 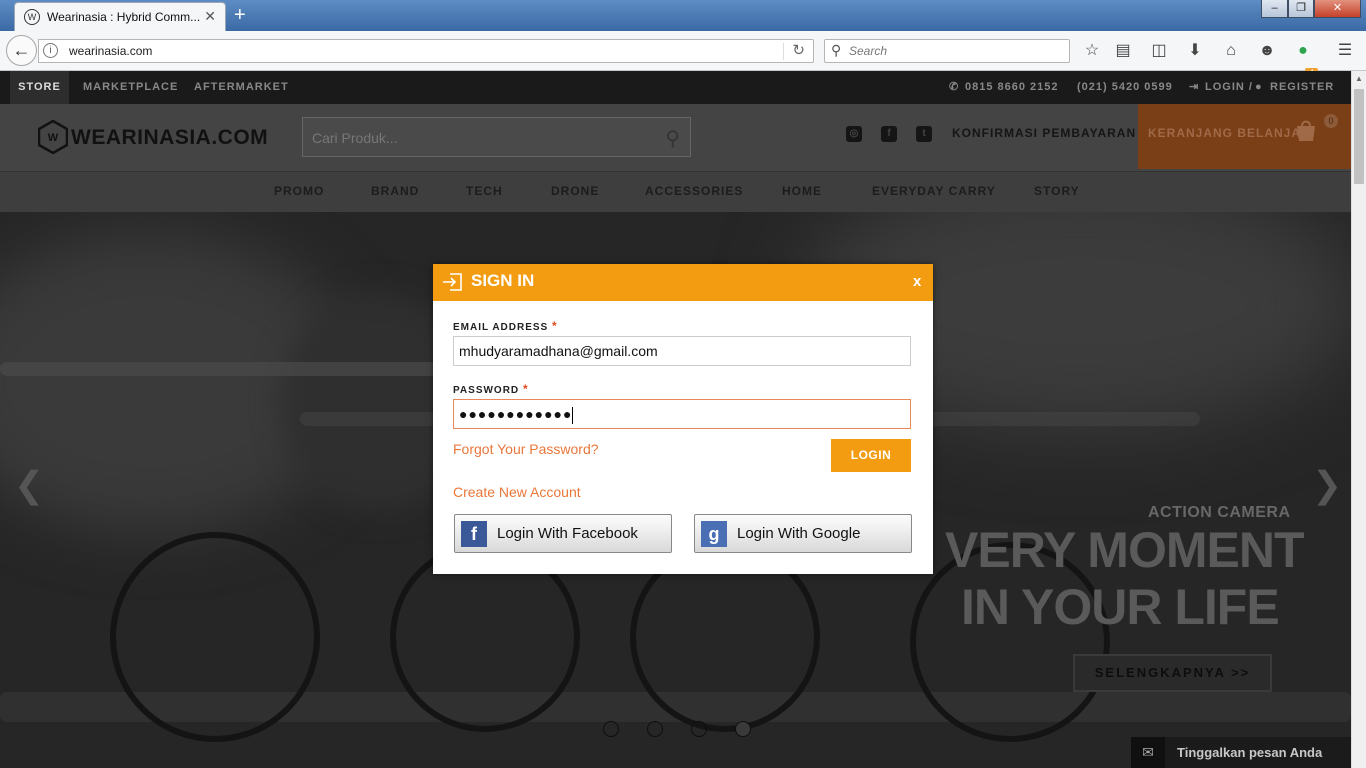 What do you see at coordinates (682, 351) in the screenshot?
I see `email-field: mhudyaramadhana@gmail.com` at bounding box center [682, 351].